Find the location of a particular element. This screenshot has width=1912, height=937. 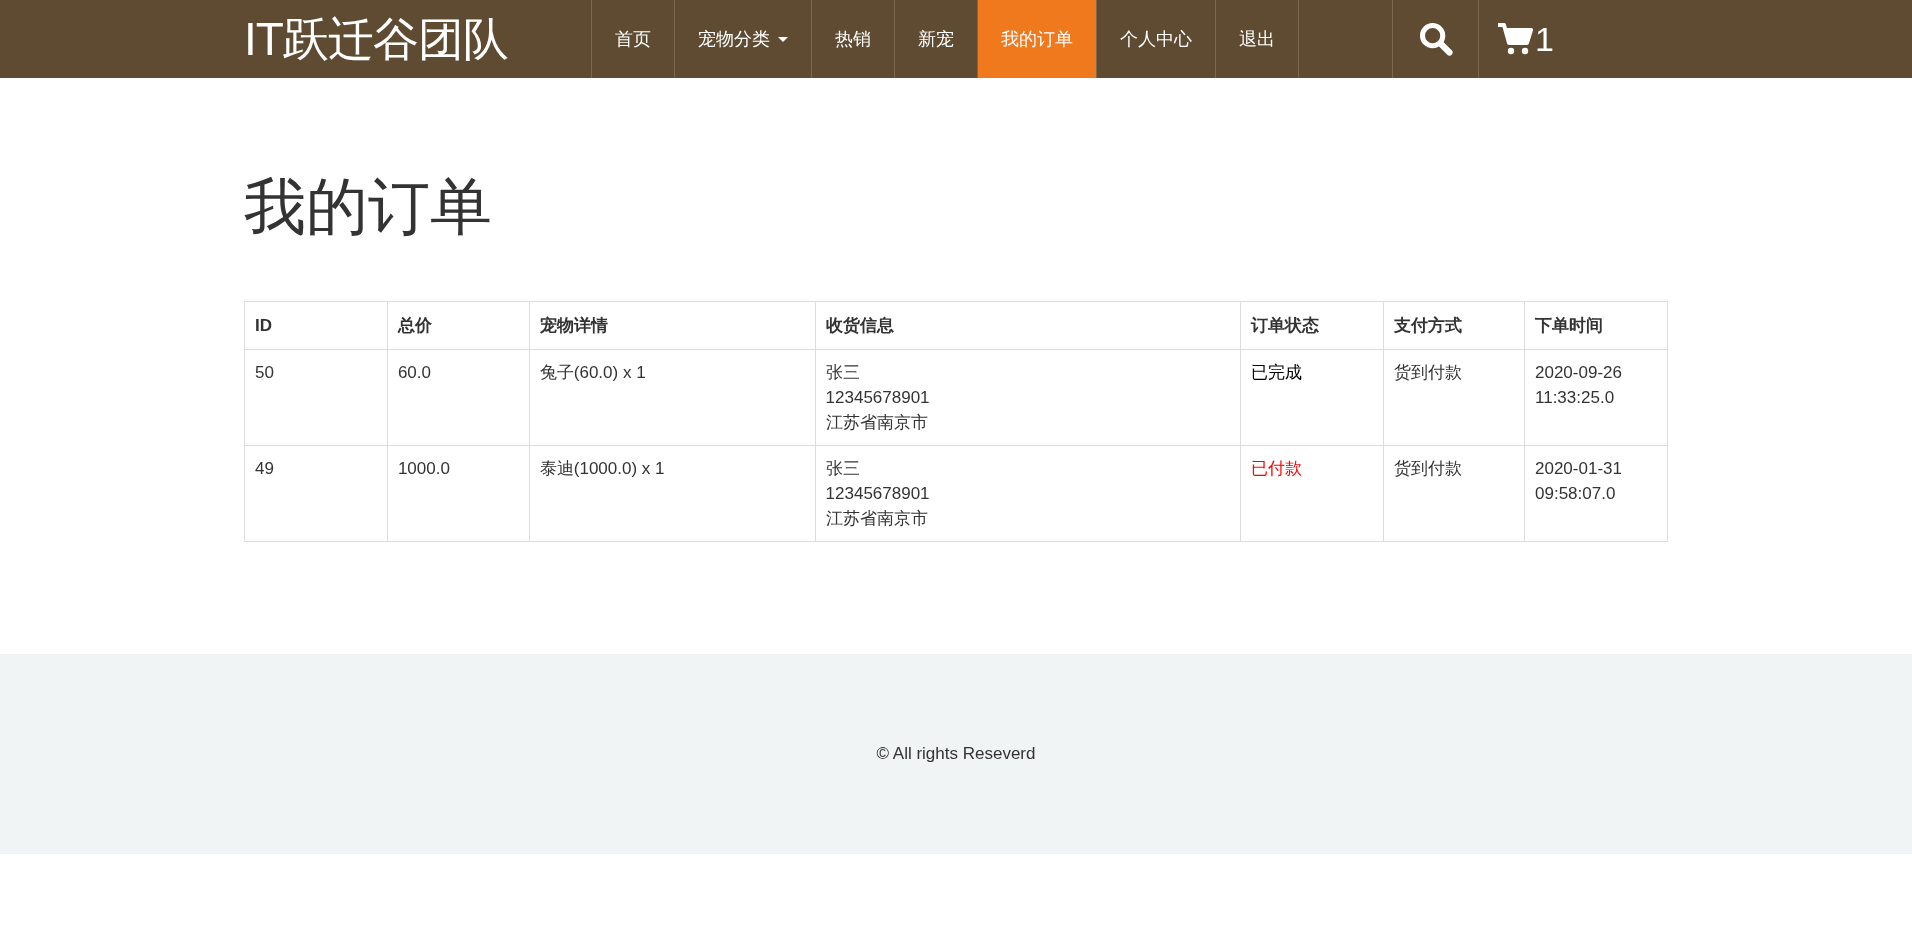

column-header: 支付方式 is located at coordinates (1454, 325).